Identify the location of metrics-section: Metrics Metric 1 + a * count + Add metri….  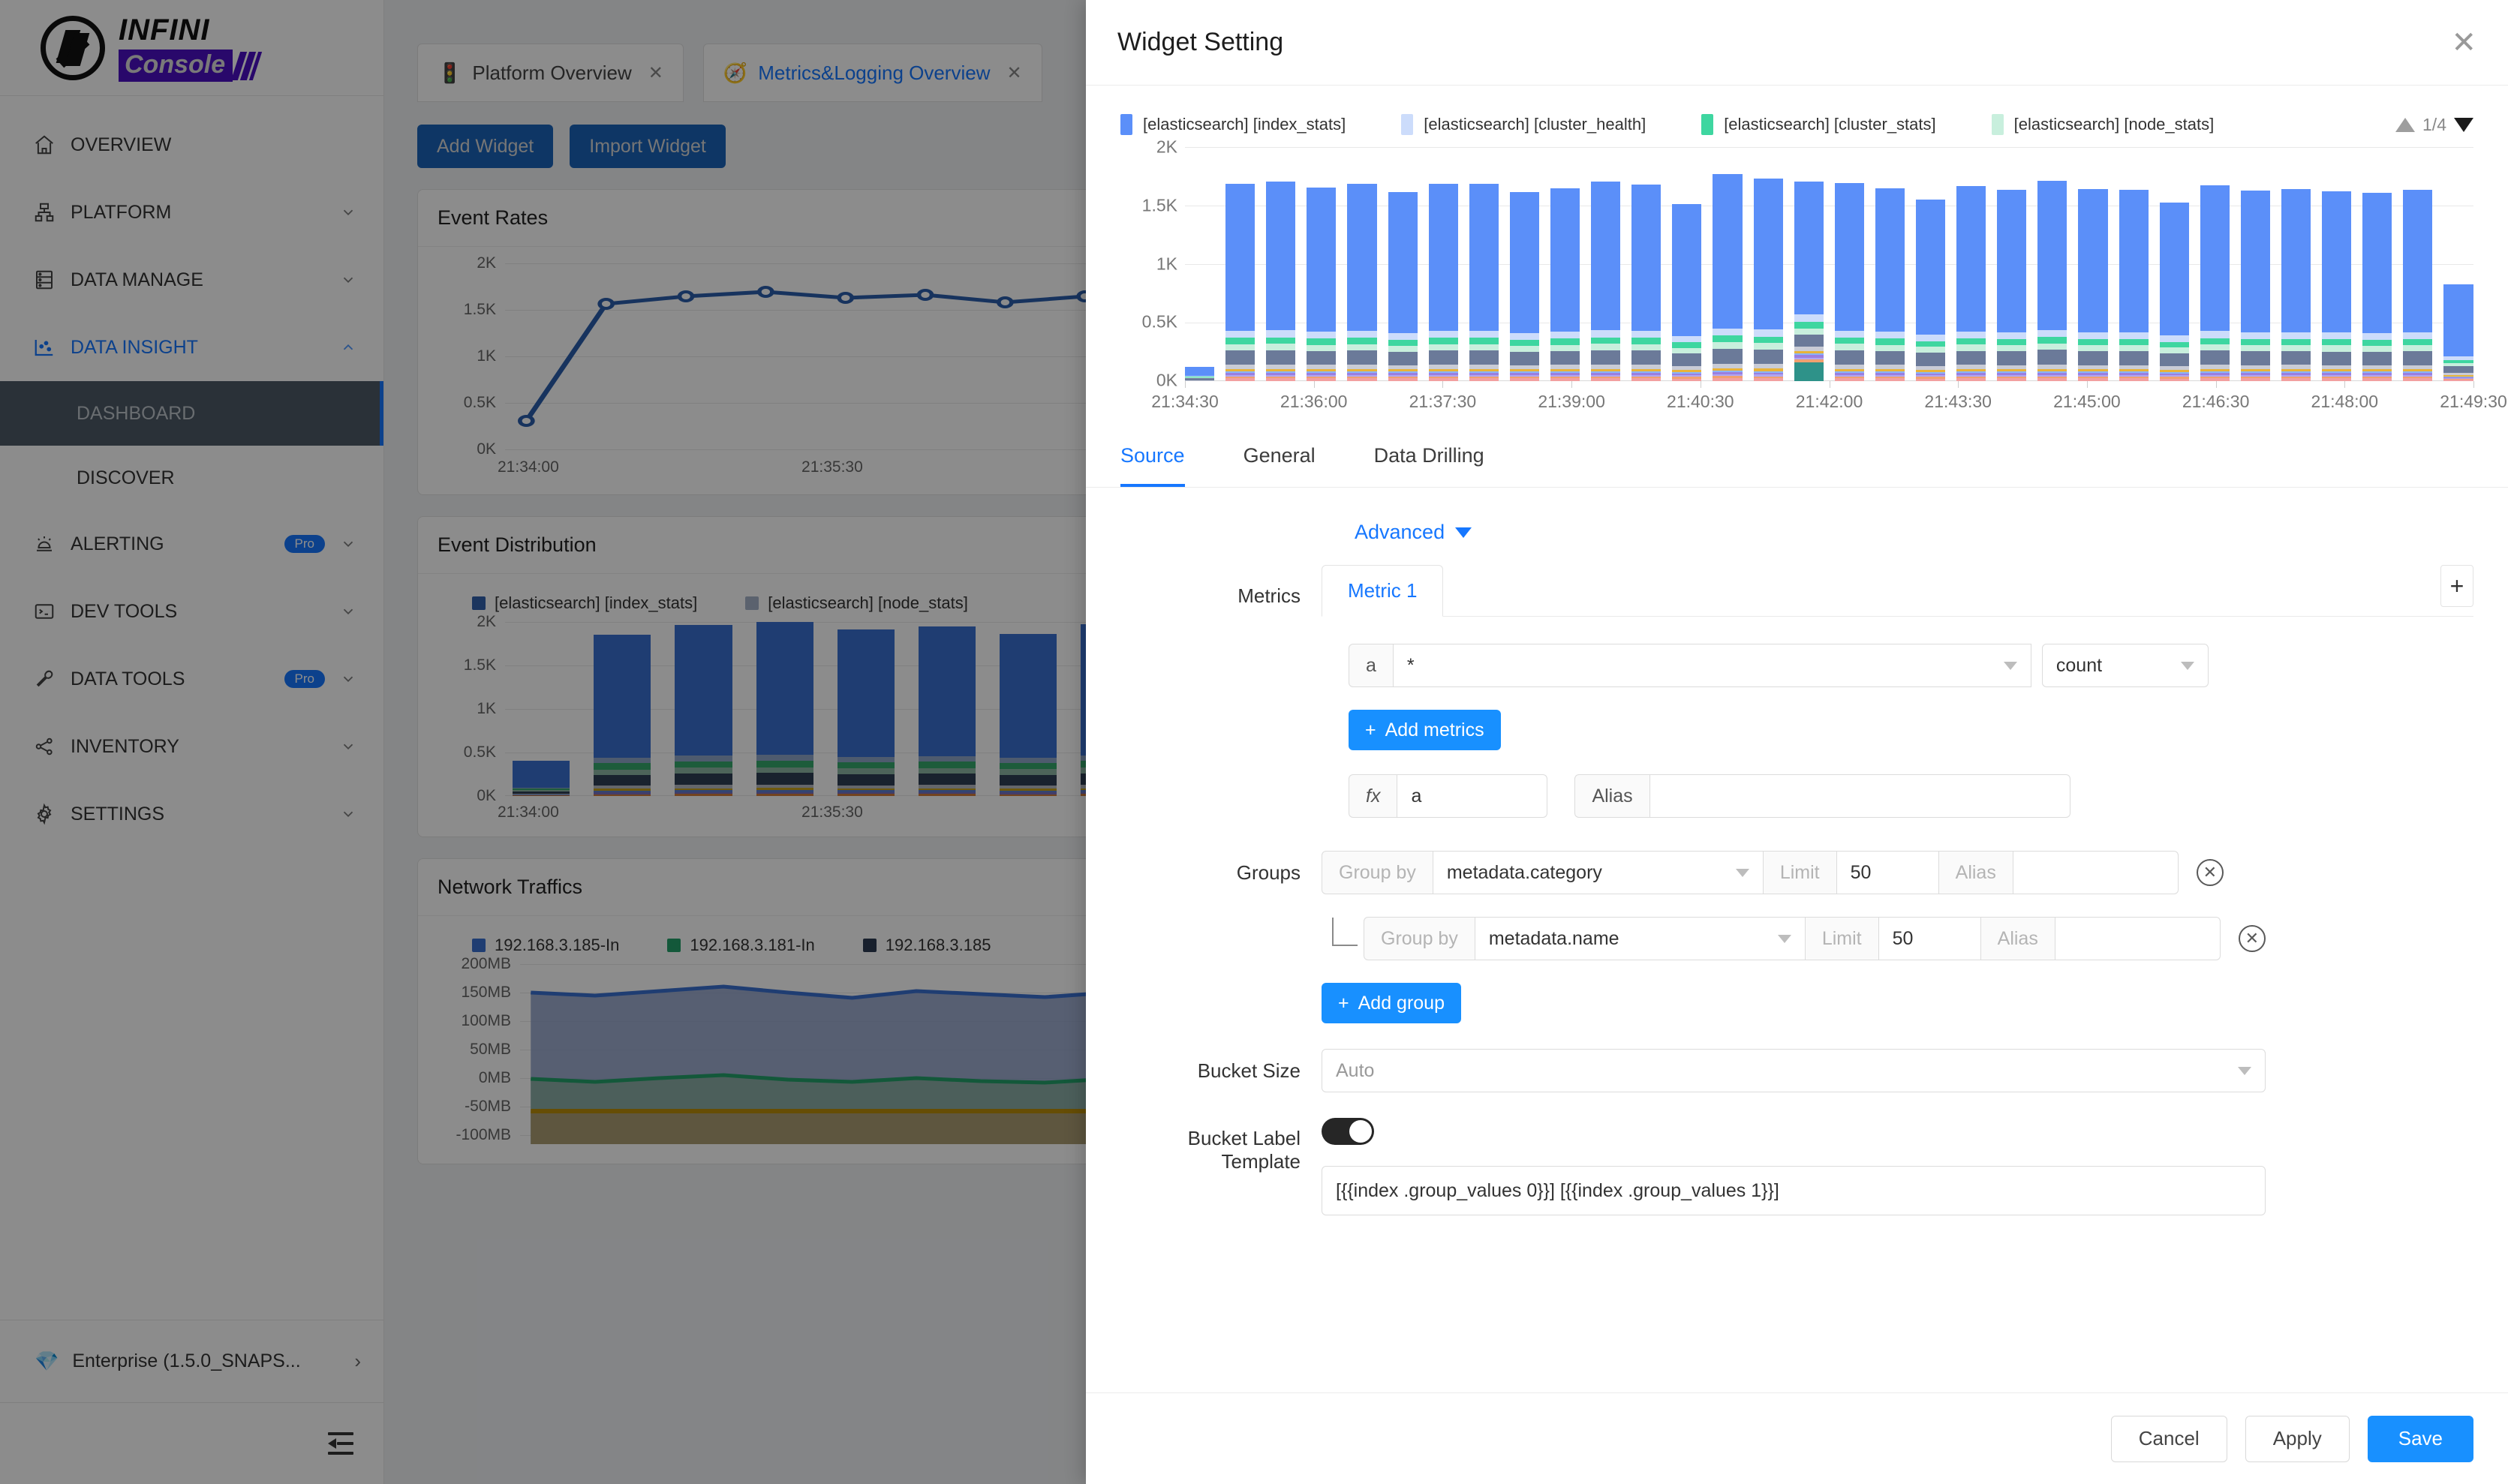
(1796, 691).